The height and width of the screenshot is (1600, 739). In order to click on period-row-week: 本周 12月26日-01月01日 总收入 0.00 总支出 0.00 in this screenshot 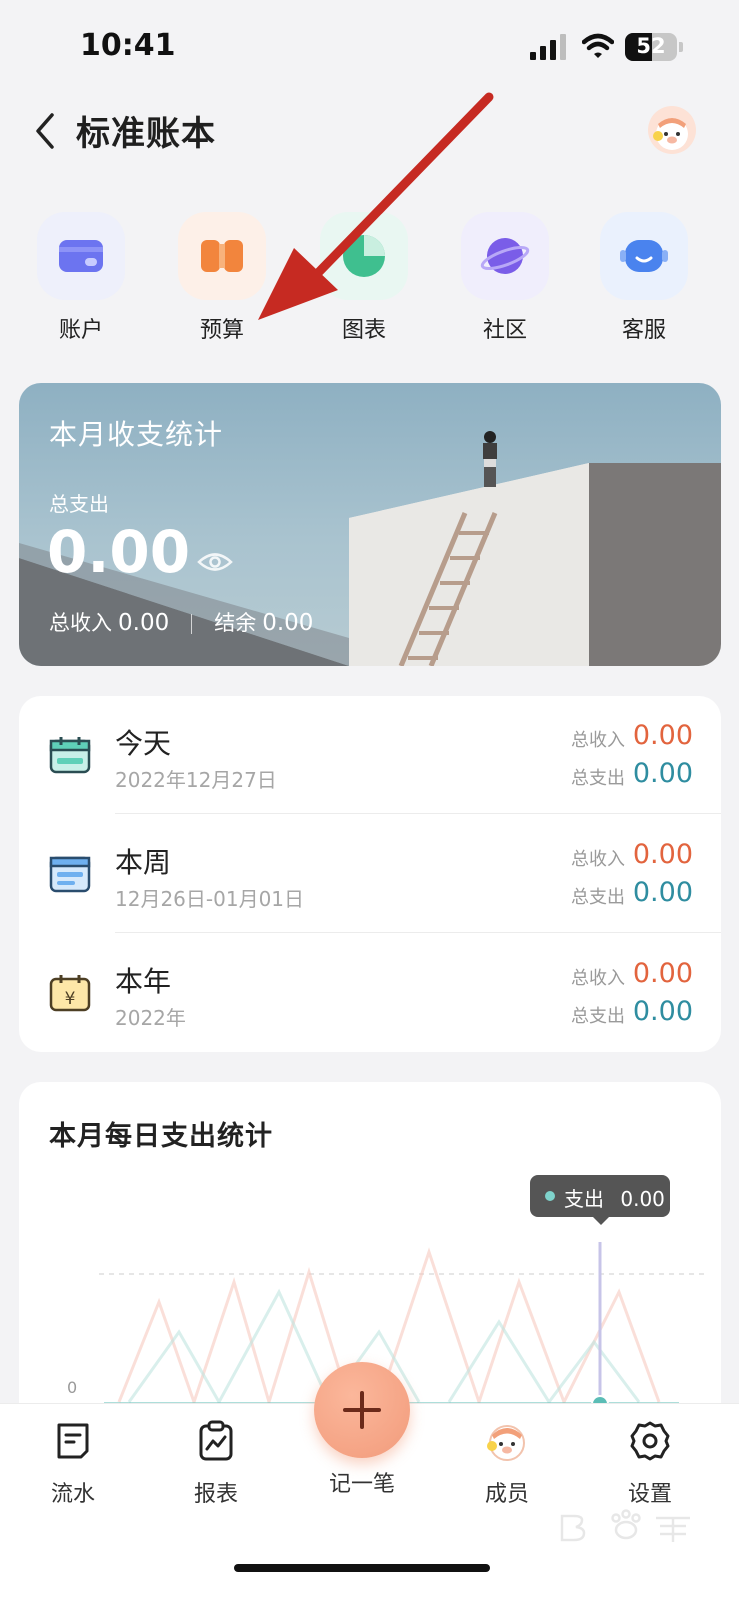, I will do `click(370, 874)`.